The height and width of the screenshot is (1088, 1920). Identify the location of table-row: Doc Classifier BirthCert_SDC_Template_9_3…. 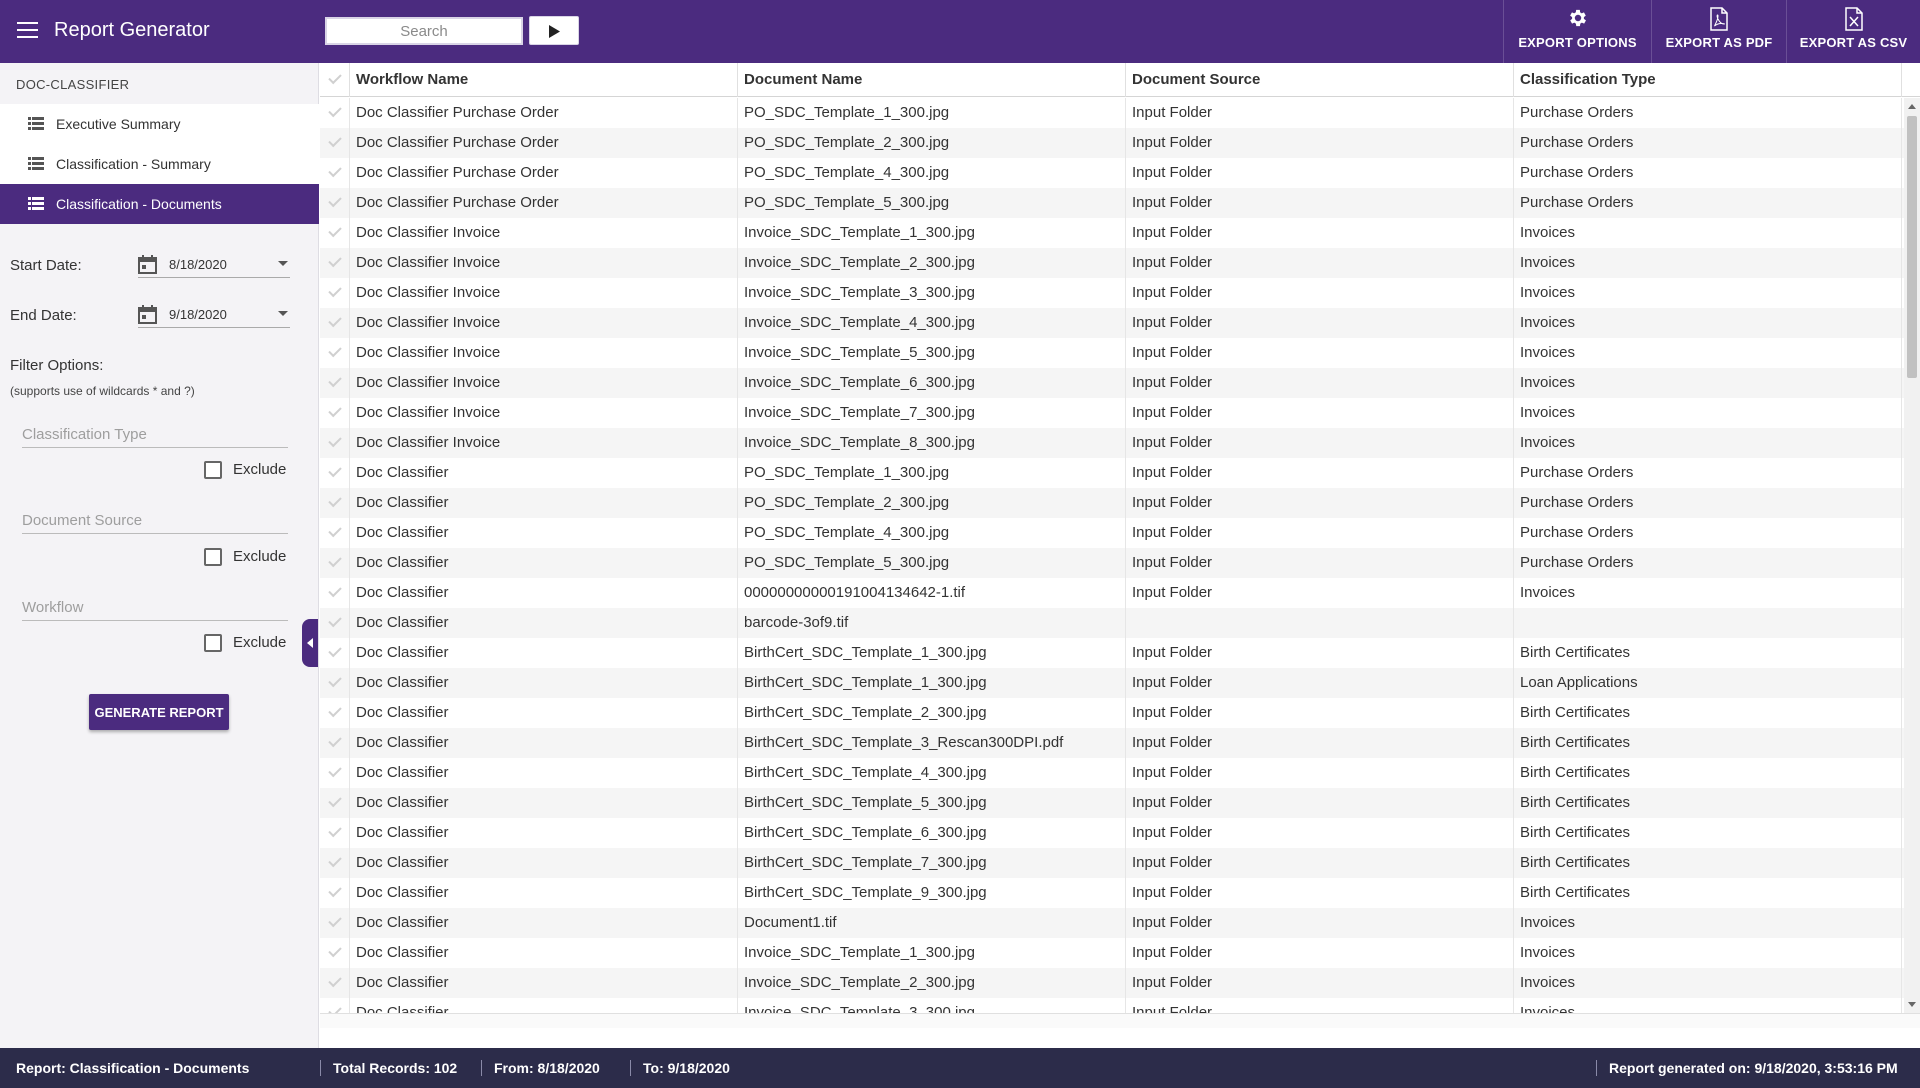
(1112, 893).